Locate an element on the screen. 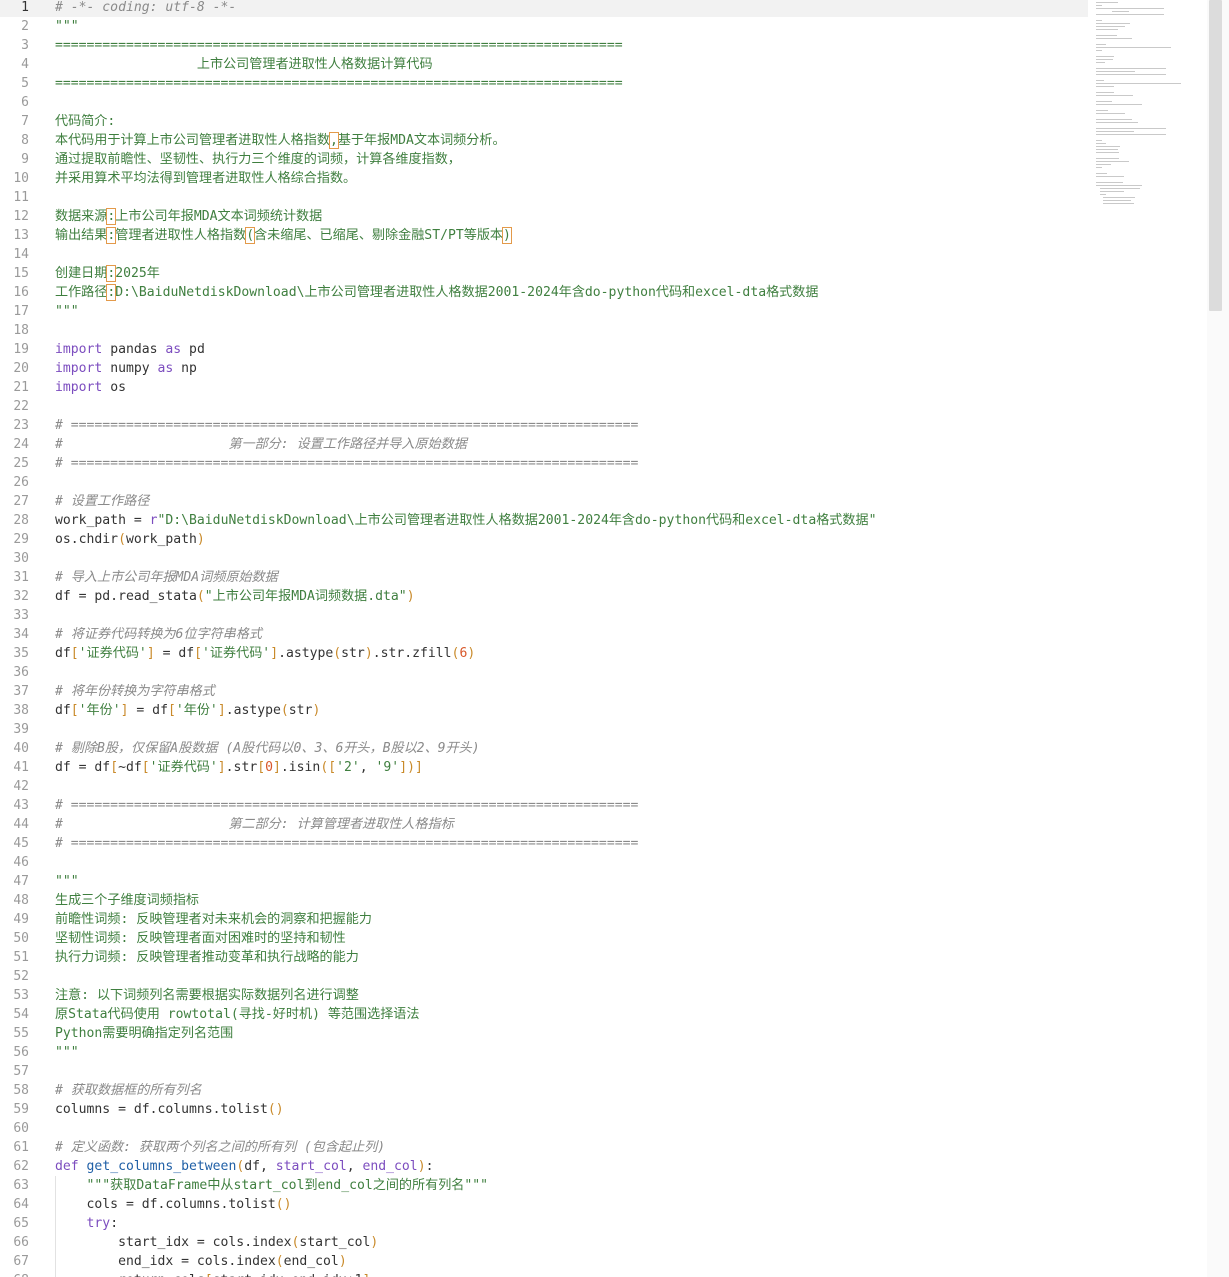 The width and height of the screenshot is (1229, 1277). code-line: 9 通过提取前瞻性、坚韧性、执行力三个维度的词频，计算各维度指数， is located at coordinates (544, 159).